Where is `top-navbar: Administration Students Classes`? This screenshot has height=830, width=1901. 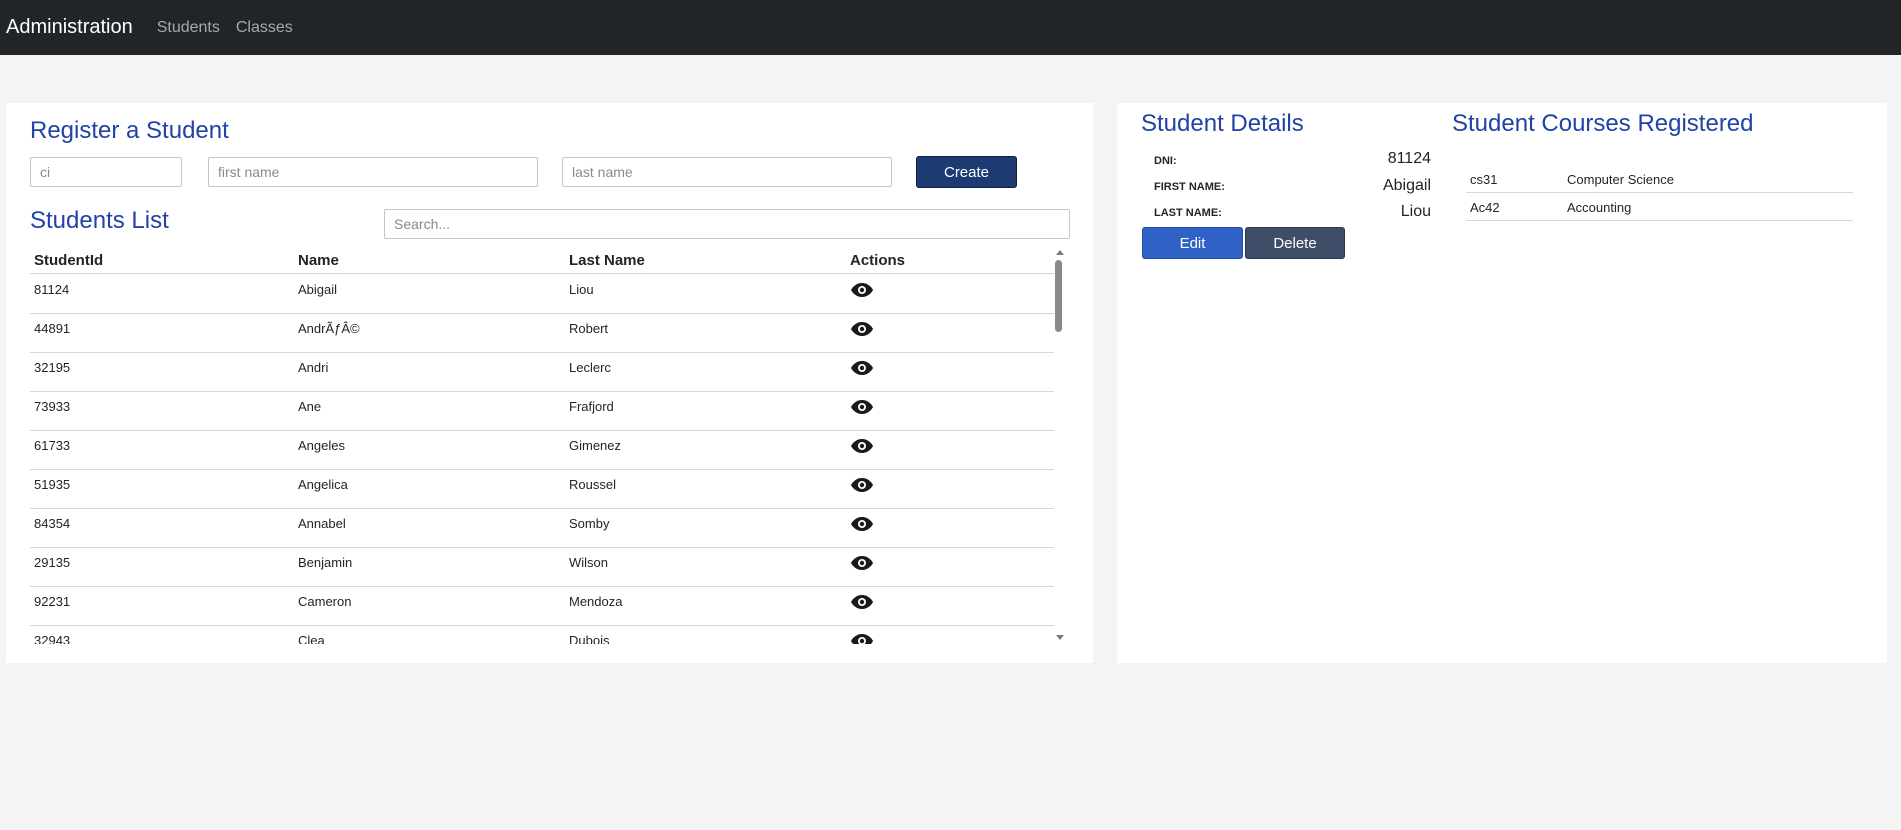
top-navbar: Administration Students Classes is located at coordinates (950, 27).